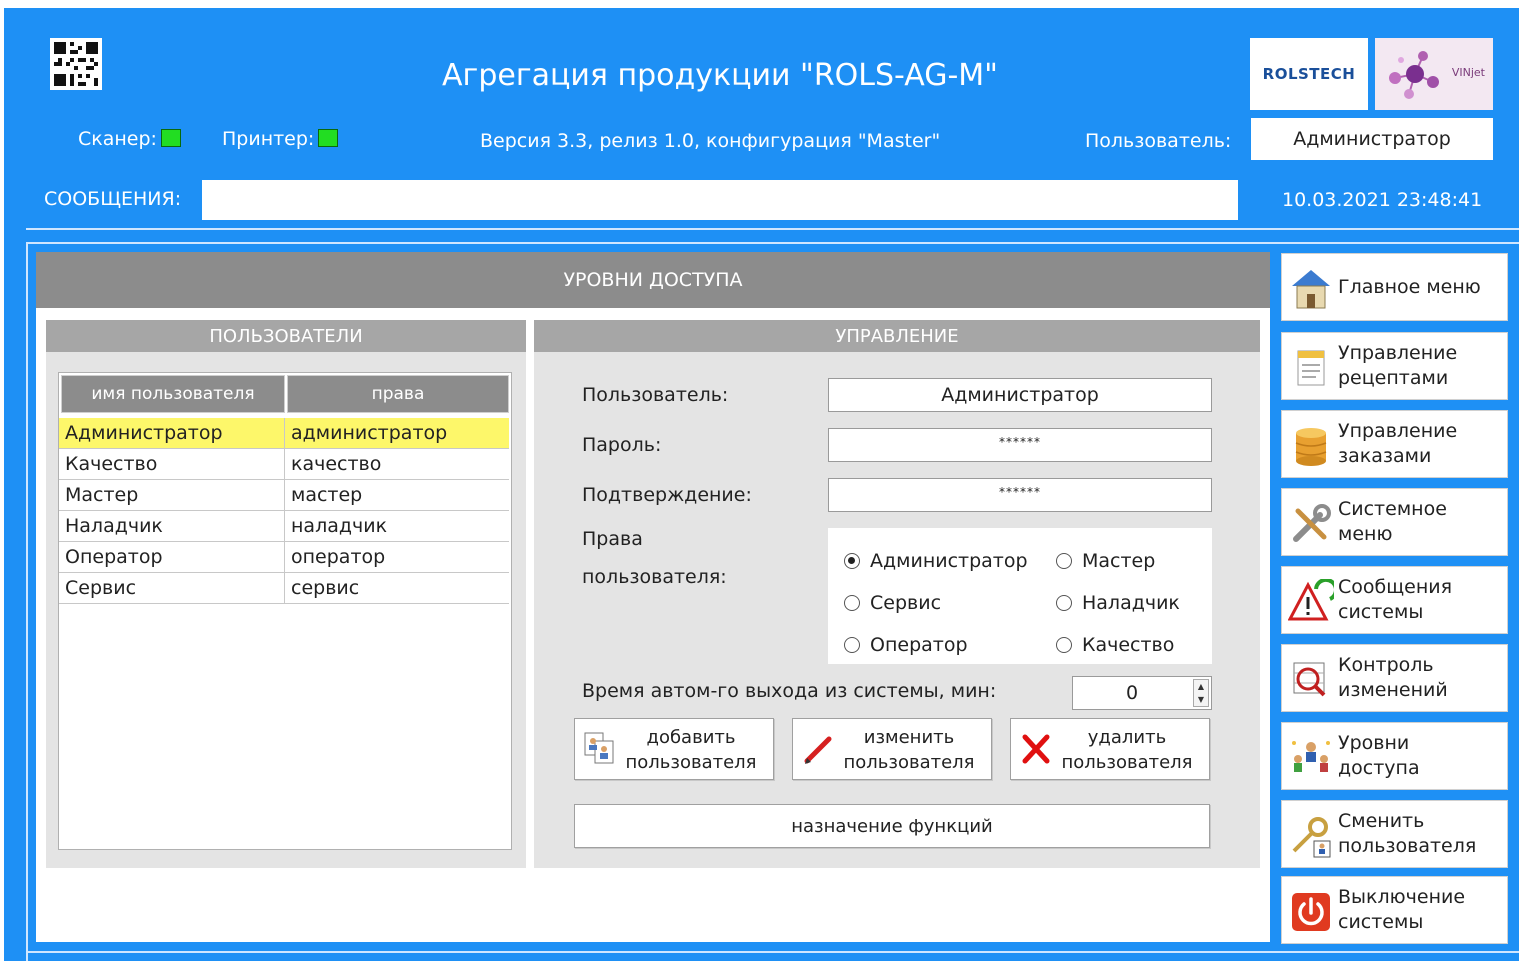  What do you see at coordinates (1128, 645) in the screenshot?
I see `radio-label: Качество` at bounding box center [1128, 645].